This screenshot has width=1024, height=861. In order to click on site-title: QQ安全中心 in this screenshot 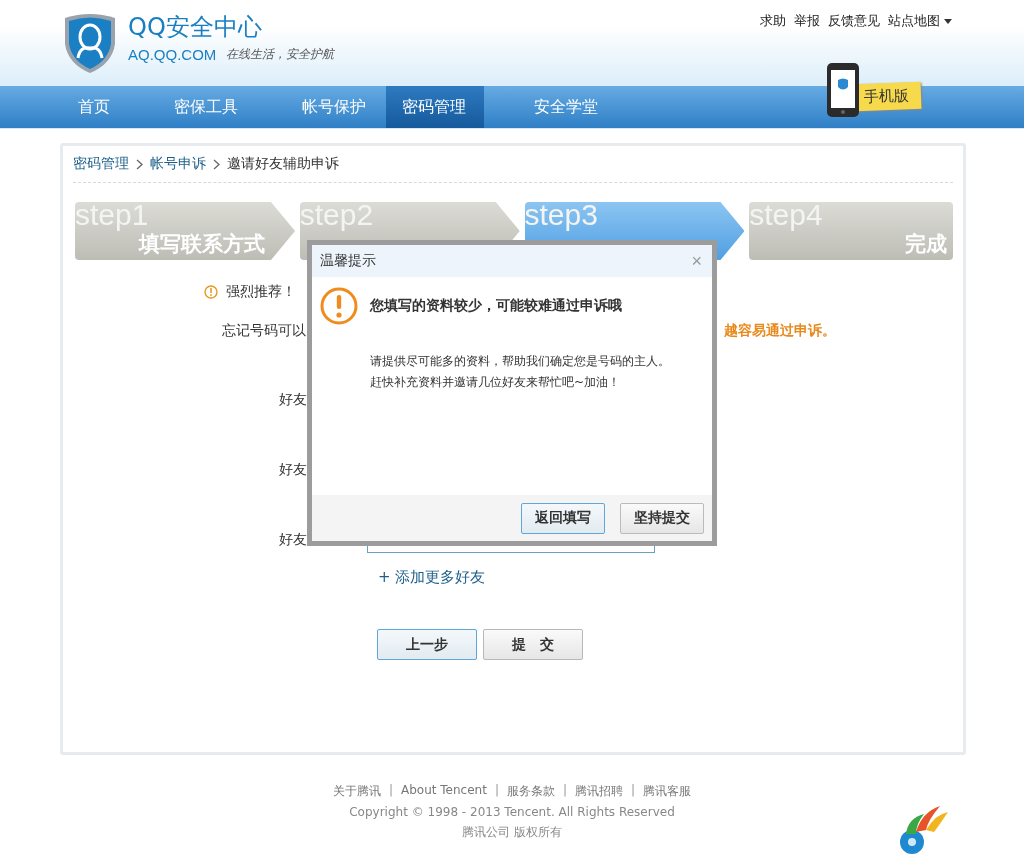, I will do `click(195, 27)`.